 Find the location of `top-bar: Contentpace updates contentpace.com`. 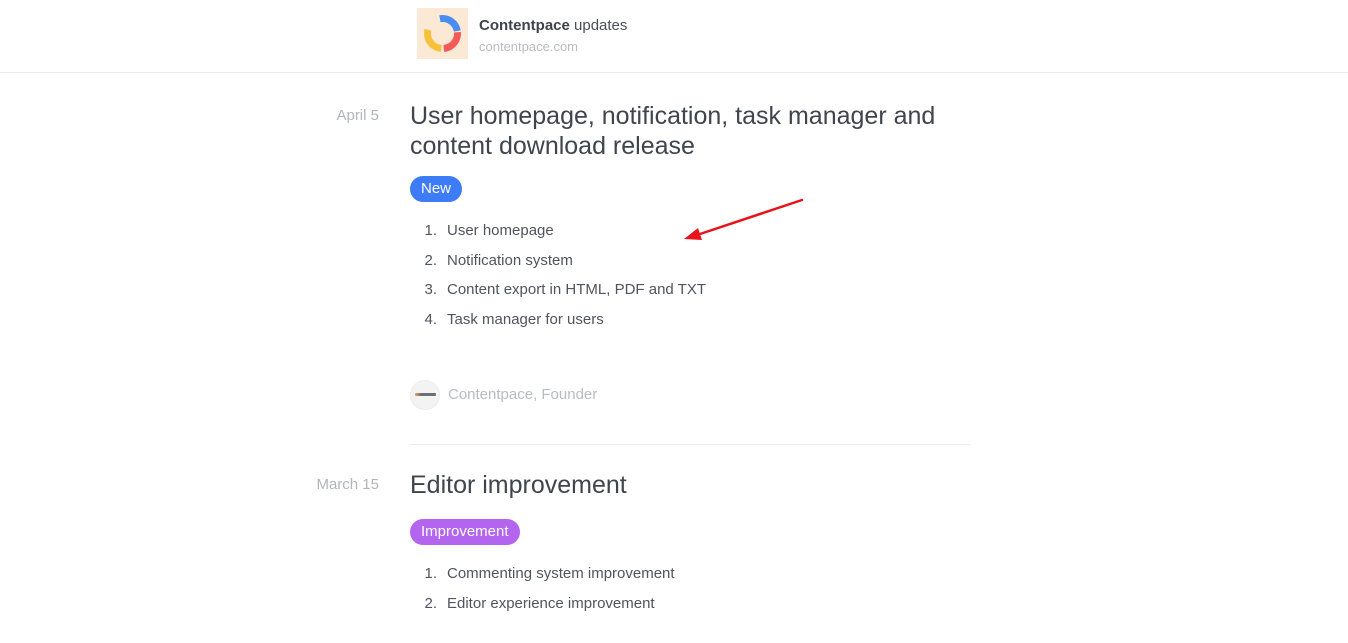

top-bar: Contentpace updates contentpace.com is located at coordinates (674, 36).